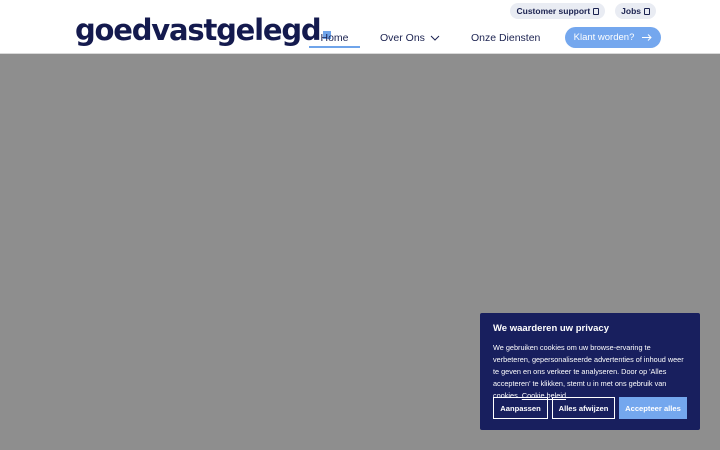 This screenshot has width=720, height=450. I want to click on active-indicator, so click(334, 47).